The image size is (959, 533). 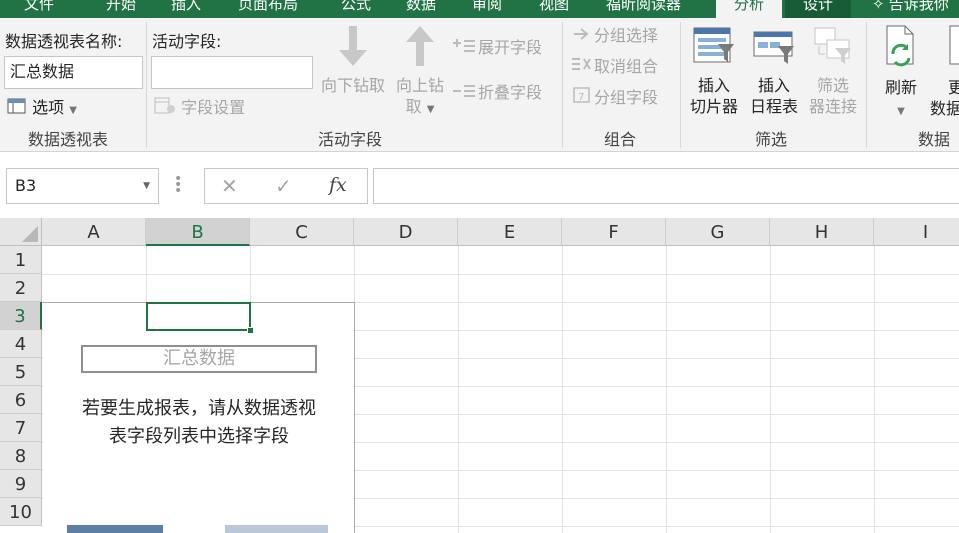 I want to click on options-button: 选项 ▼, so click(x=42, y=106).